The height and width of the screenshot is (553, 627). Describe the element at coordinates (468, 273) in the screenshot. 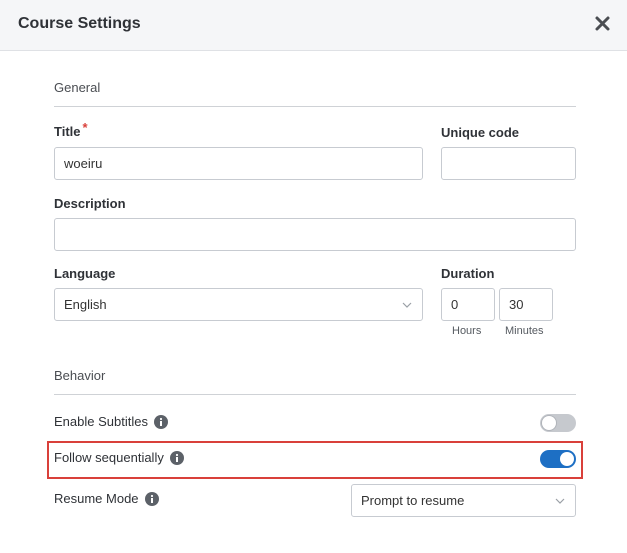

I see `duration-label: Duration` at that location.